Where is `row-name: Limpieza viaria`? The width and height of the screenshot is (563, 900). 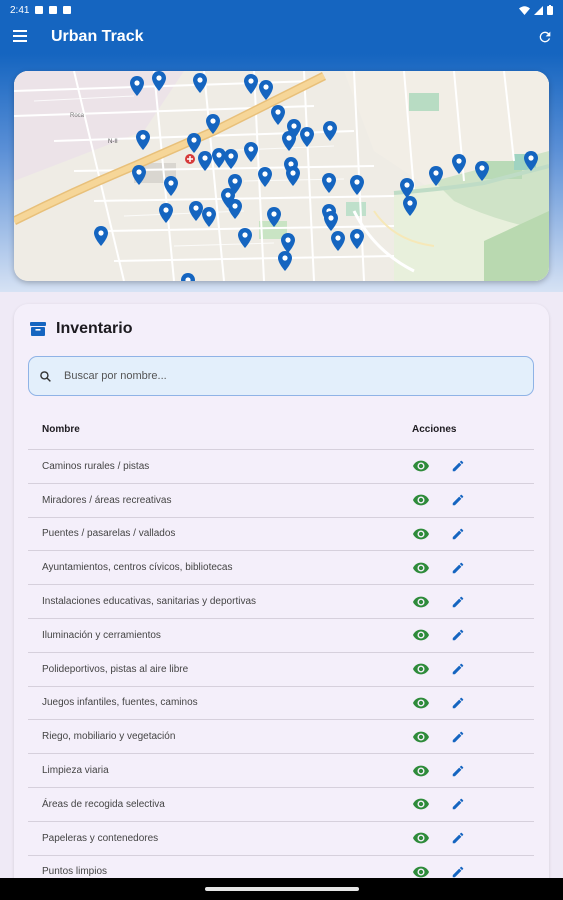 row-name: Limpieza viaria is located at coordinates (75, 771).